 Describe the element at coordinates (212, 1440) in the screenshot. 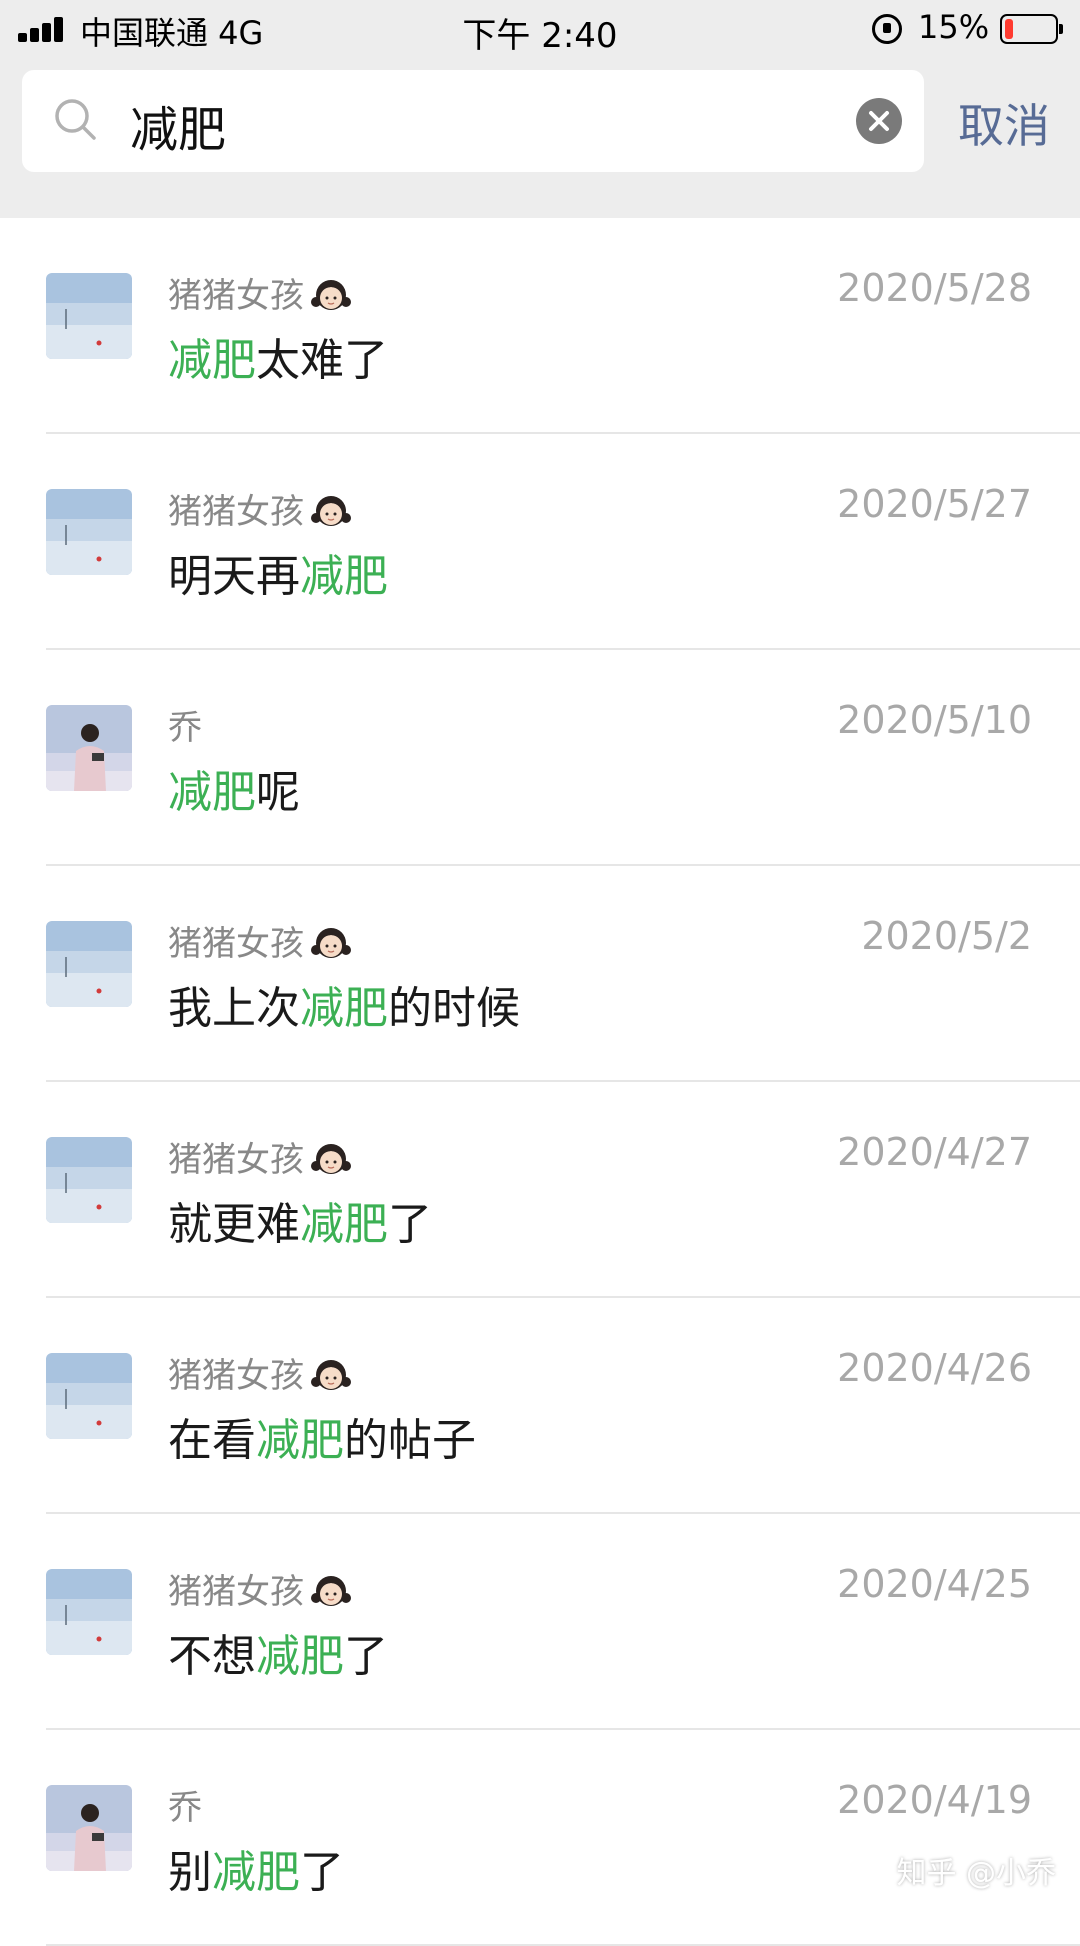

I see `message-text: 在看` at that location.